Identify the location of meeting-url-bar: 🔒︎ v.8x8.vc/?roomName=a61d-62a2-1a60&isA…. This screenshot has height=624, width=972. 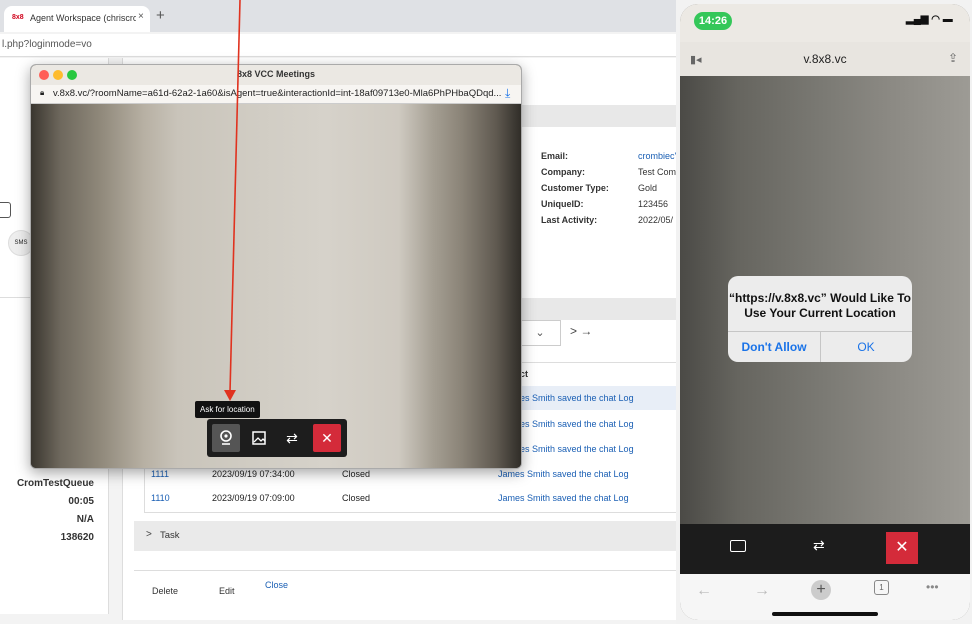
(276, 94).